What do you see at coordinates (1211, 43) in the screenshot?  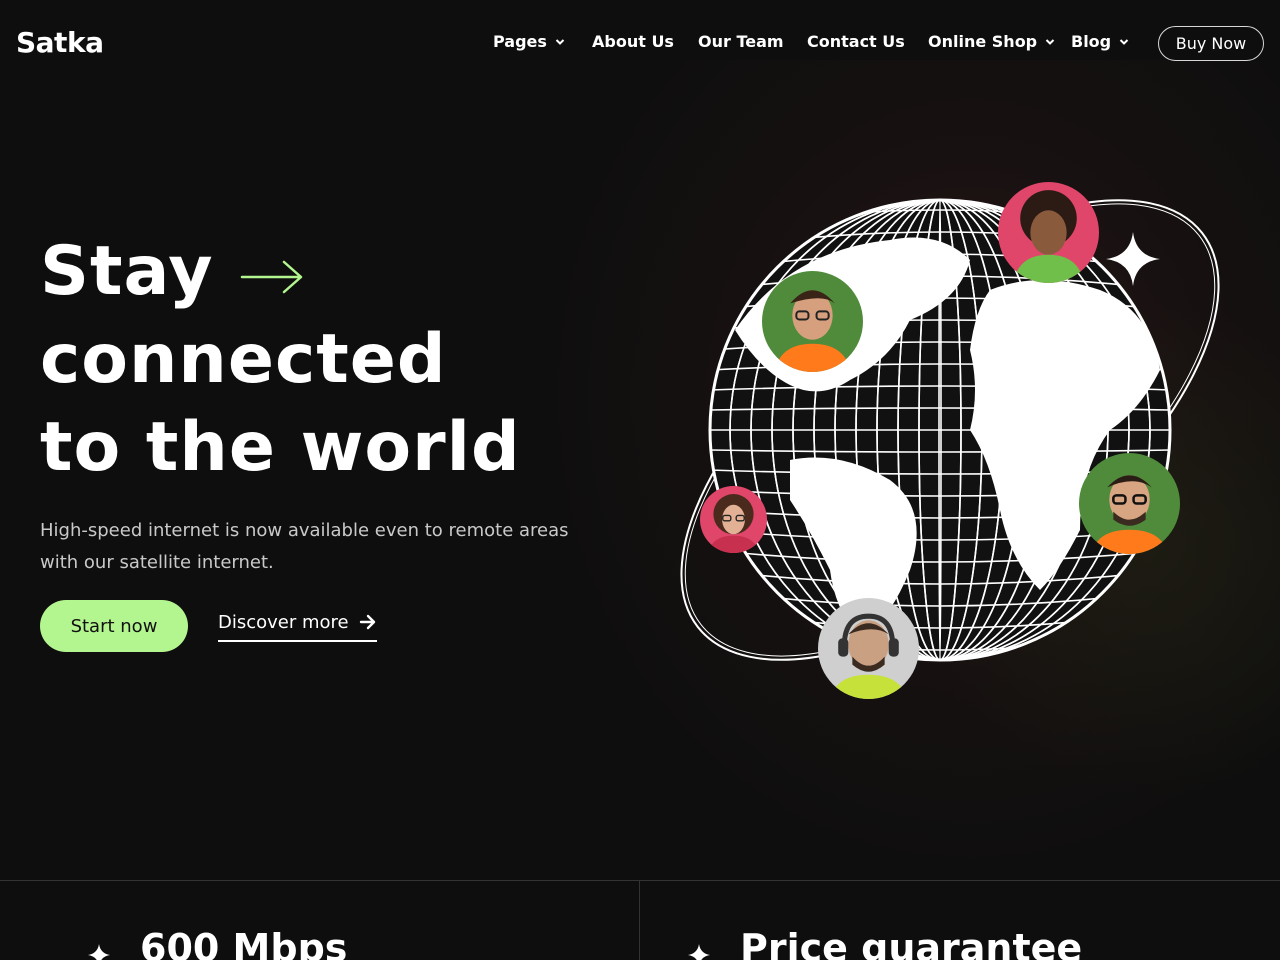 I see `buy-now-button: Buy Now` at bounding box center [1211, 43].